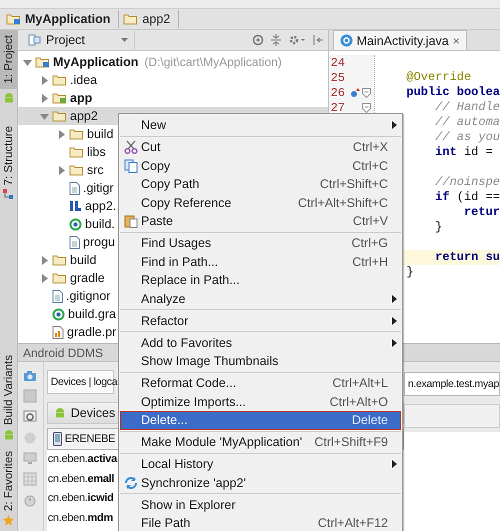 The height and width of the screenshot is (531, 500). Describe the element at coordinates (99, 242) in the screenshot. I see `tree-item-label: progu` at that location.